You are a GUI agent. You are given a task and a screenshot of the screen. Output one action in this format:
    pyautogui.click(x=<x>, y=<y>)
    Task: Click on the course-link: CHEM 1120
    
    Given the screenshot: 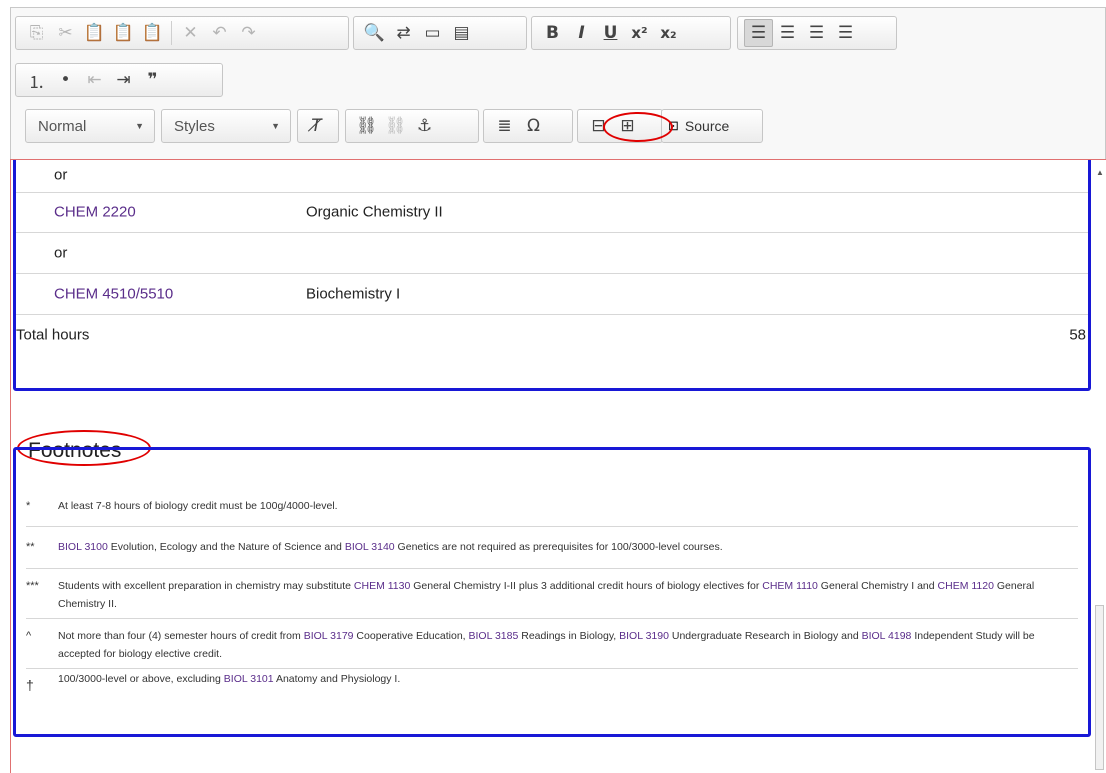 What is the action you would take?
    pyautogui.click(x=966, y=586)
    